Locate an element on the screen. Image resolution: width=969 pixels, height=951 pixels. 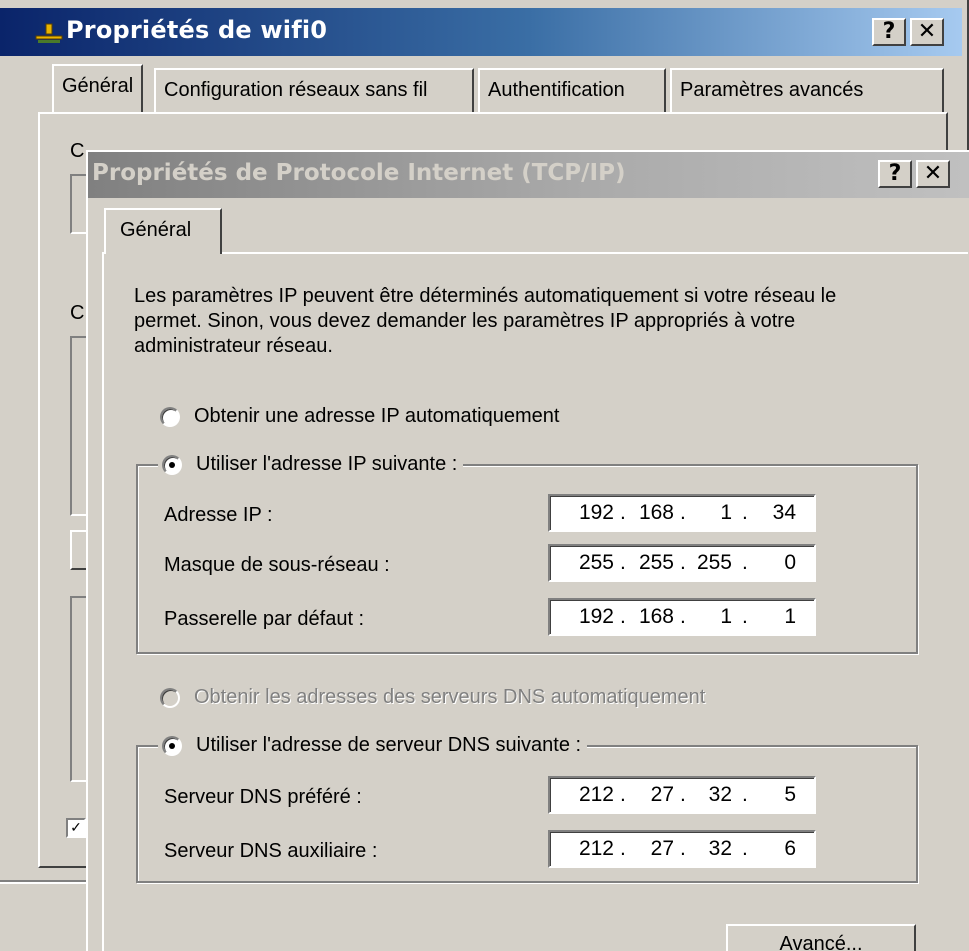
tab-configuration-reseaux: Configuration réseaux sans fil is located at coordinates (314, 90).